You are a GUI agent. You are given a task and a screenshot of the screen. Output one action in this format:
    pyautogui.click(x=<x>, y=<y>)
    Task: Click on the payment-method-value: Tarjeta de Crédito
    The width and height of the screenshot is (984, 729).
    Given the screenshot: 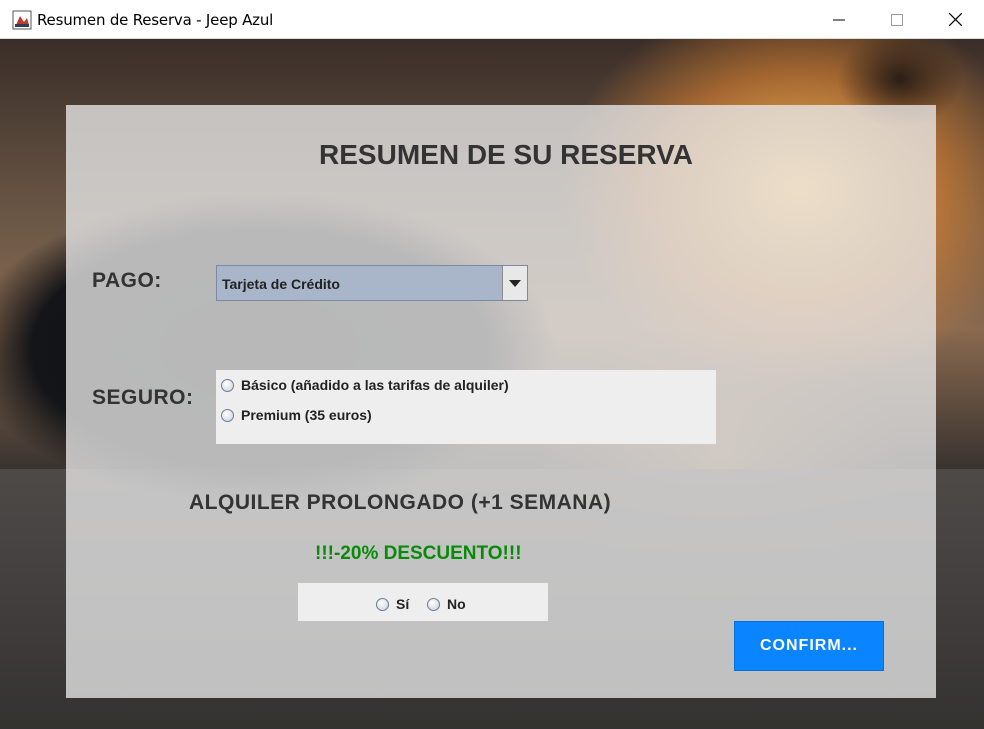 What is the action you would take?
    pyautogui.click(x=281, y=284)
    